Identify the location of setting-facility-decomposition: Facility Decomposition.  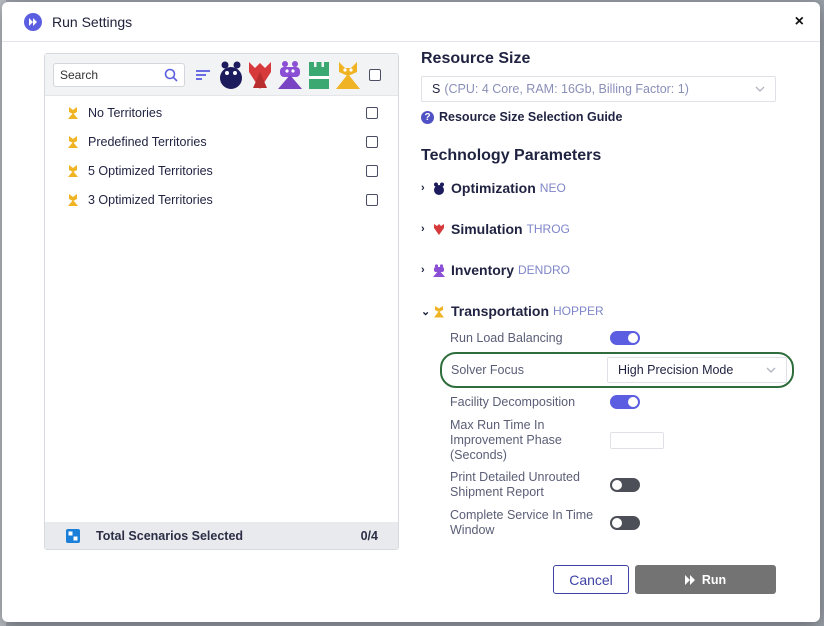
(598, 402).